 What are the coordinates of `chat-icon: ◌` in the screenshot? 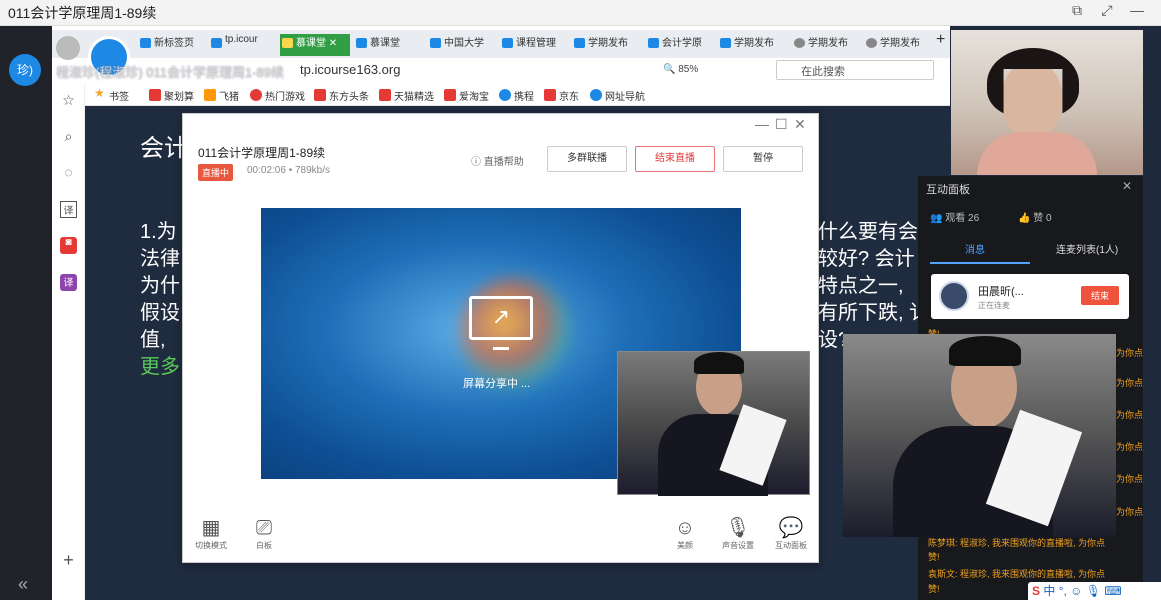 It's located at (68, 172).